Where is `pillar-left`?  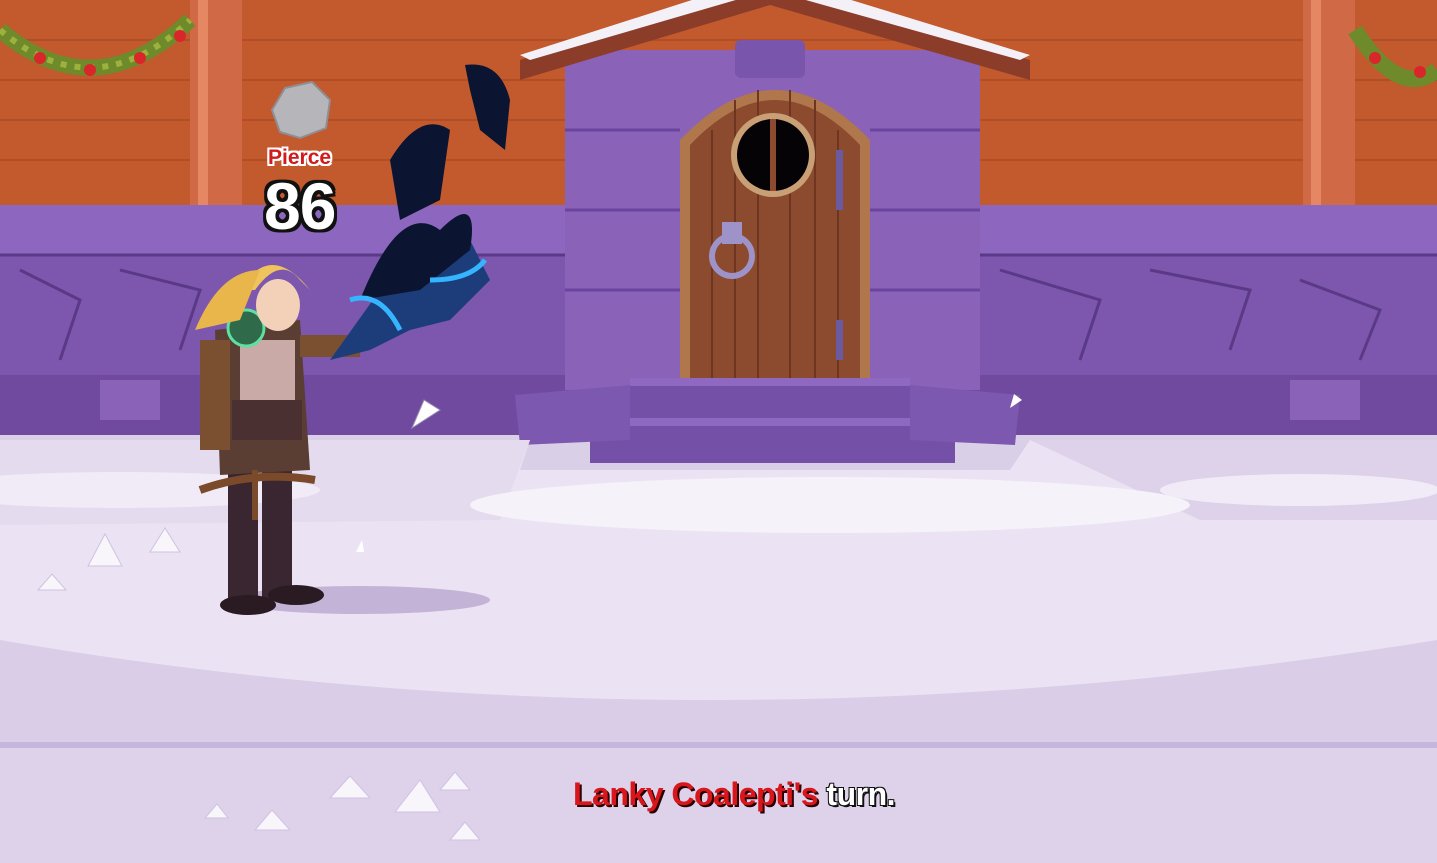 pillar-left is located at coordinates (216, 110).